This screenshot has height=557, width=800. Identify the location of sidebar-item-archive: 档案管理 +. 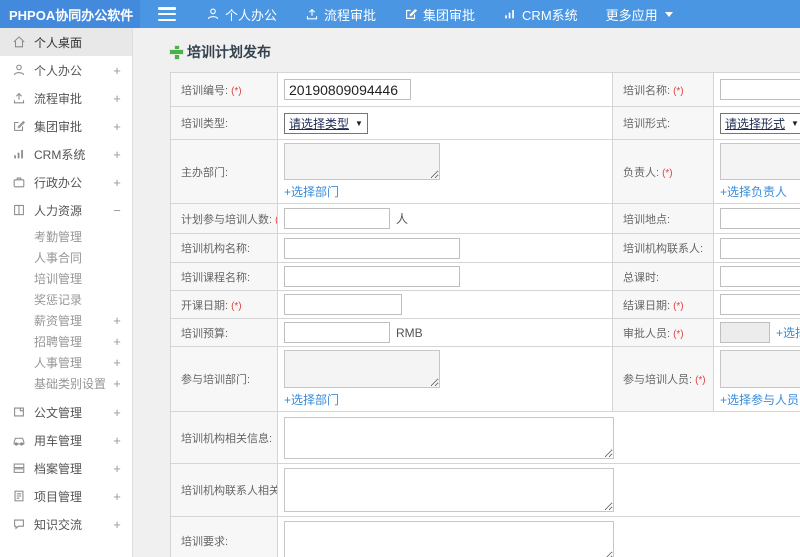
(66, 468).